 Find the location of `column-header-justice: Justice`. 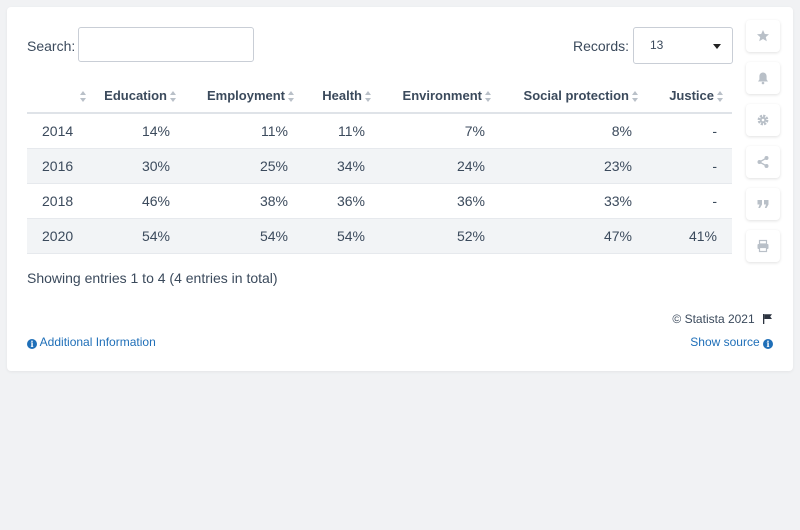

column-header-justice: Justice is located at coordinates (689, 96).